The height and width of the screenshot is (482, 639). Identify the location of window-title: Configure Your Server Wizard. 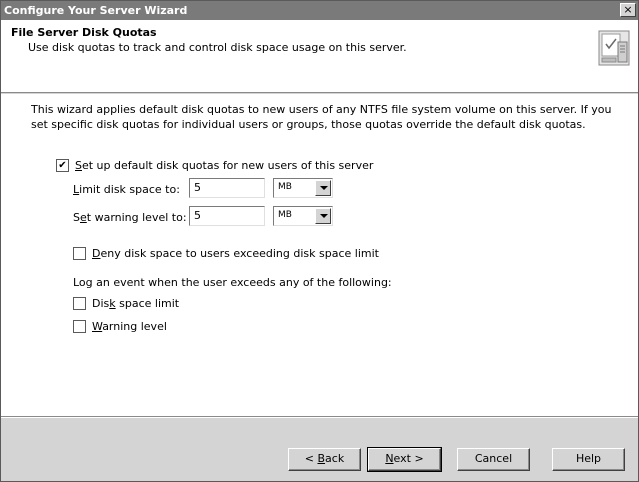
(96, 10).